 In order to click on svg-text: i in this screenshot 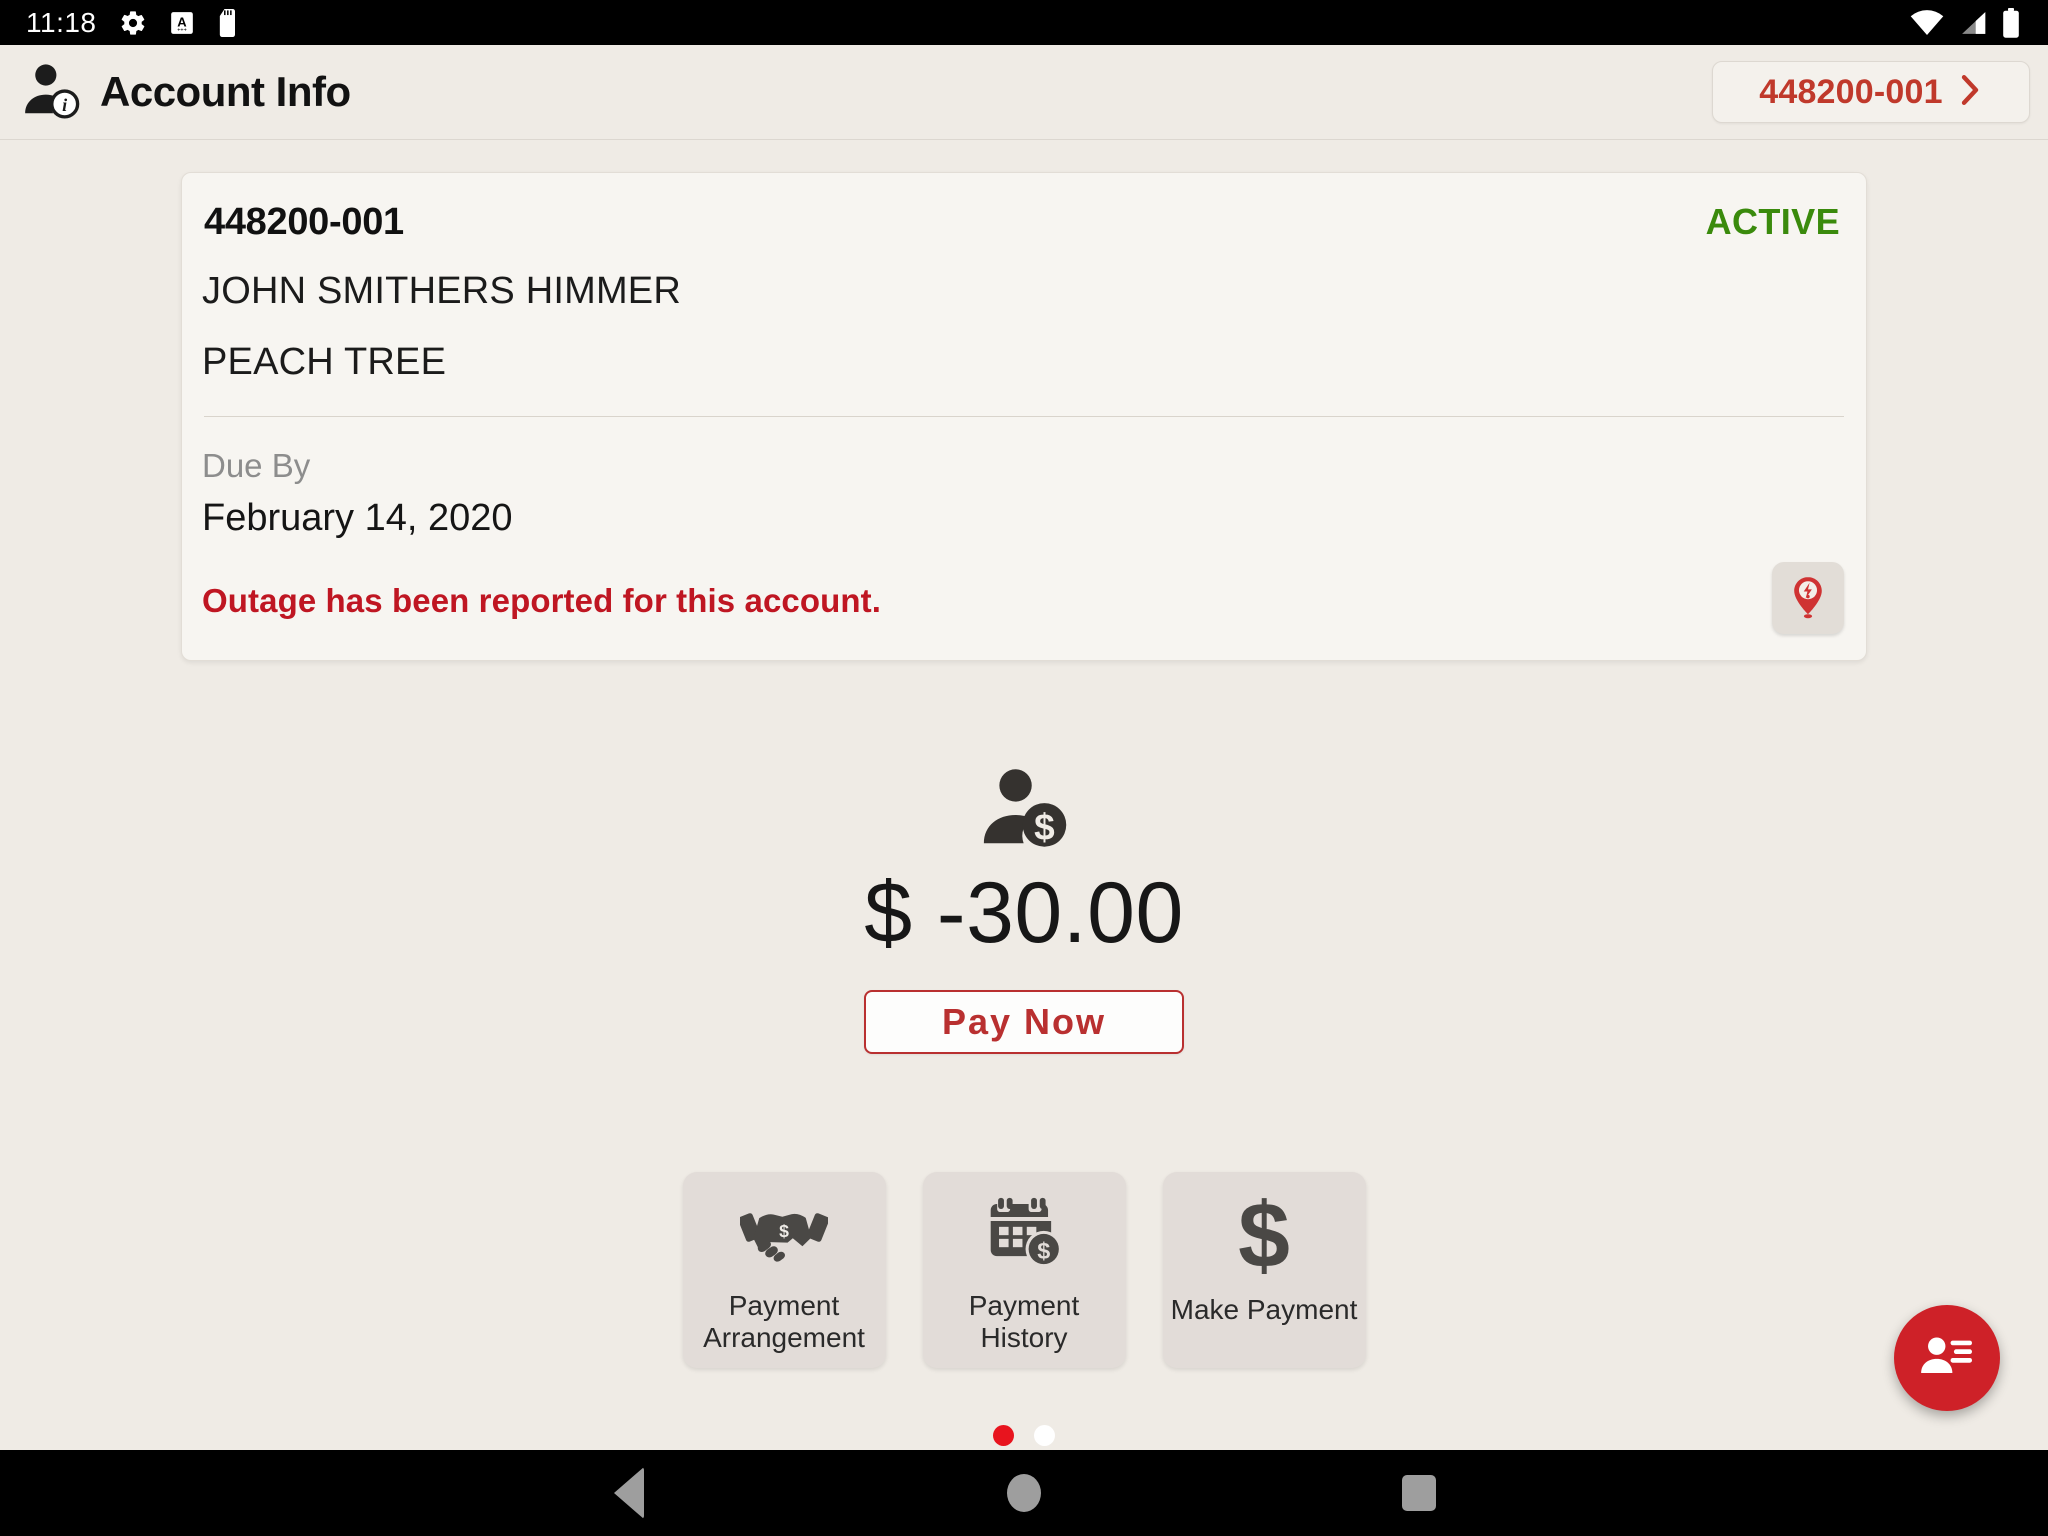, I will do `click(64, 105)`.